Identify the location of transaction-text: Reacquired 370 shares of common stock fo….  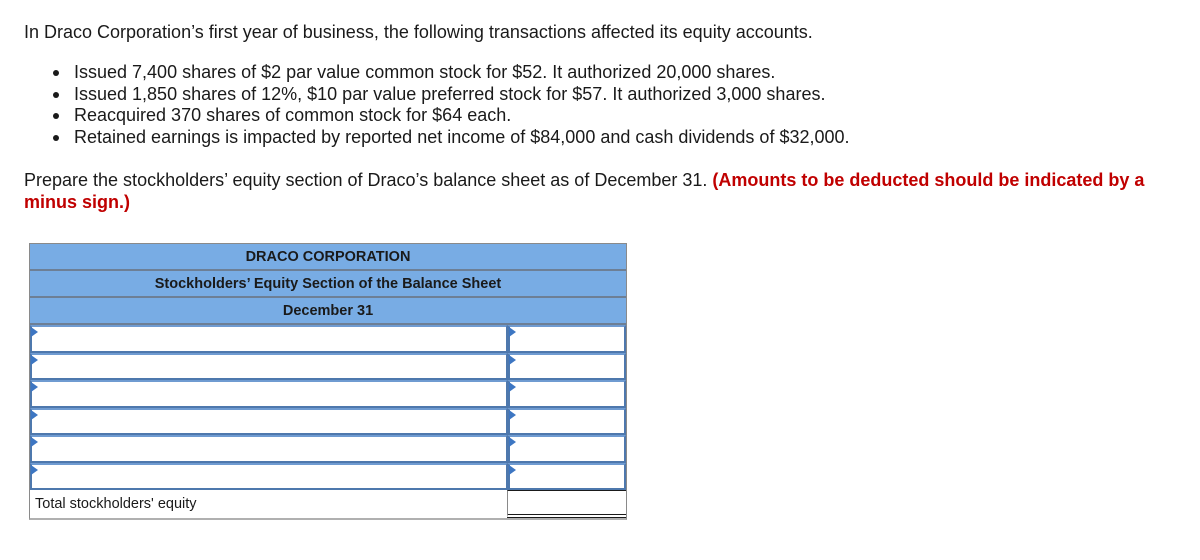
(293, 115).